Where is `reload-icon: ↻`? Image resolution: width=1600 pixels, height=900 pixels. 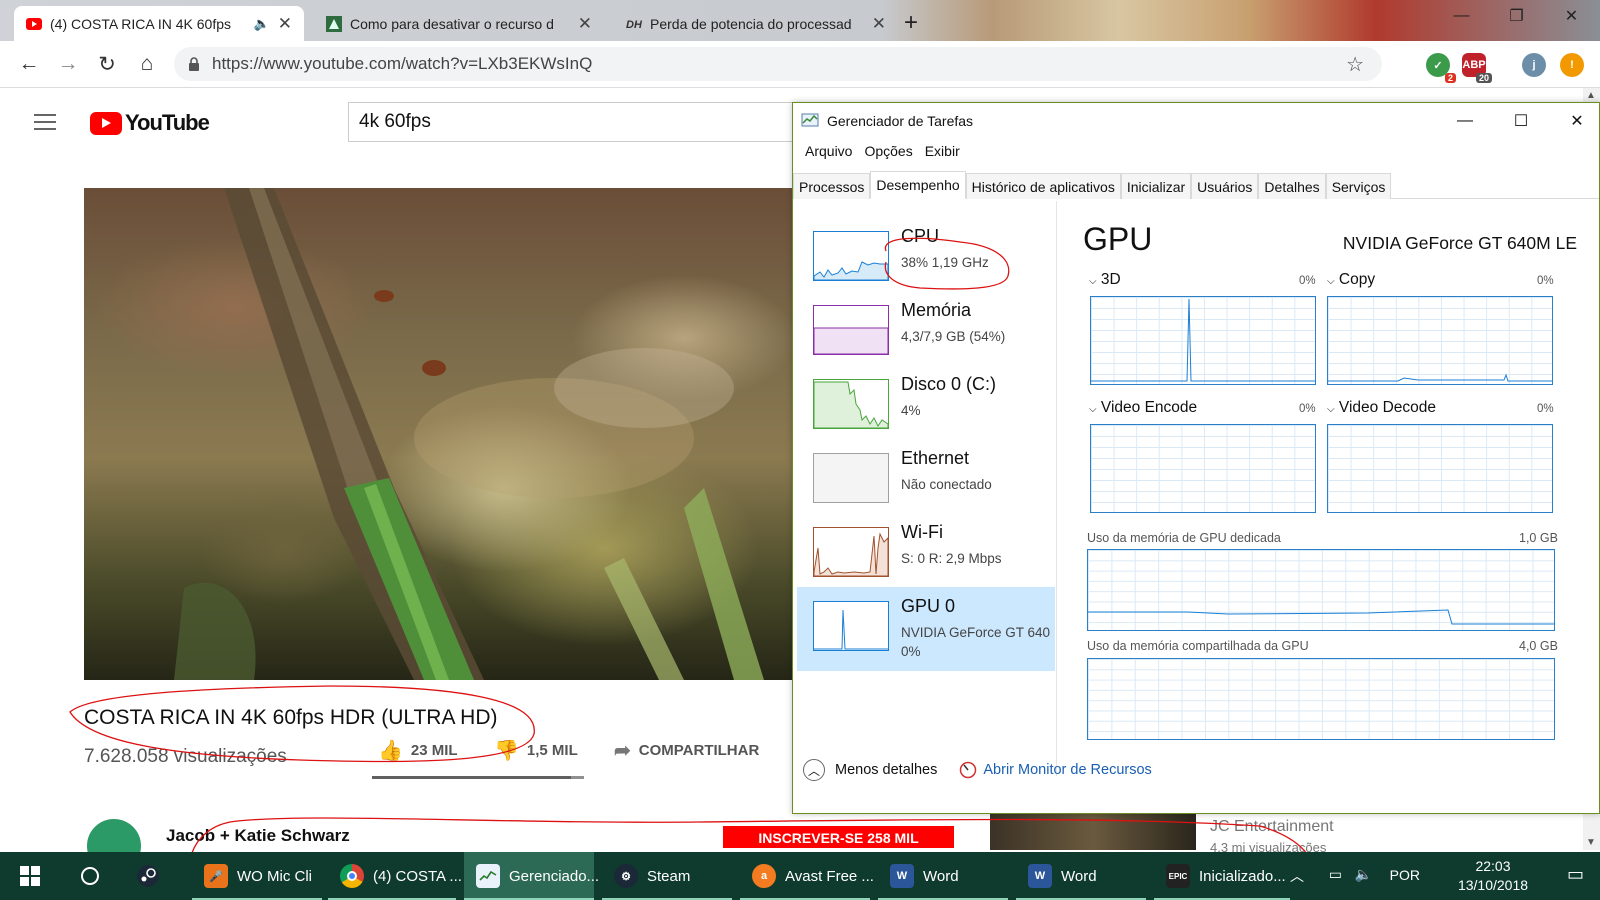 reload-icon: ↻ is located at coordinates (107, 64).